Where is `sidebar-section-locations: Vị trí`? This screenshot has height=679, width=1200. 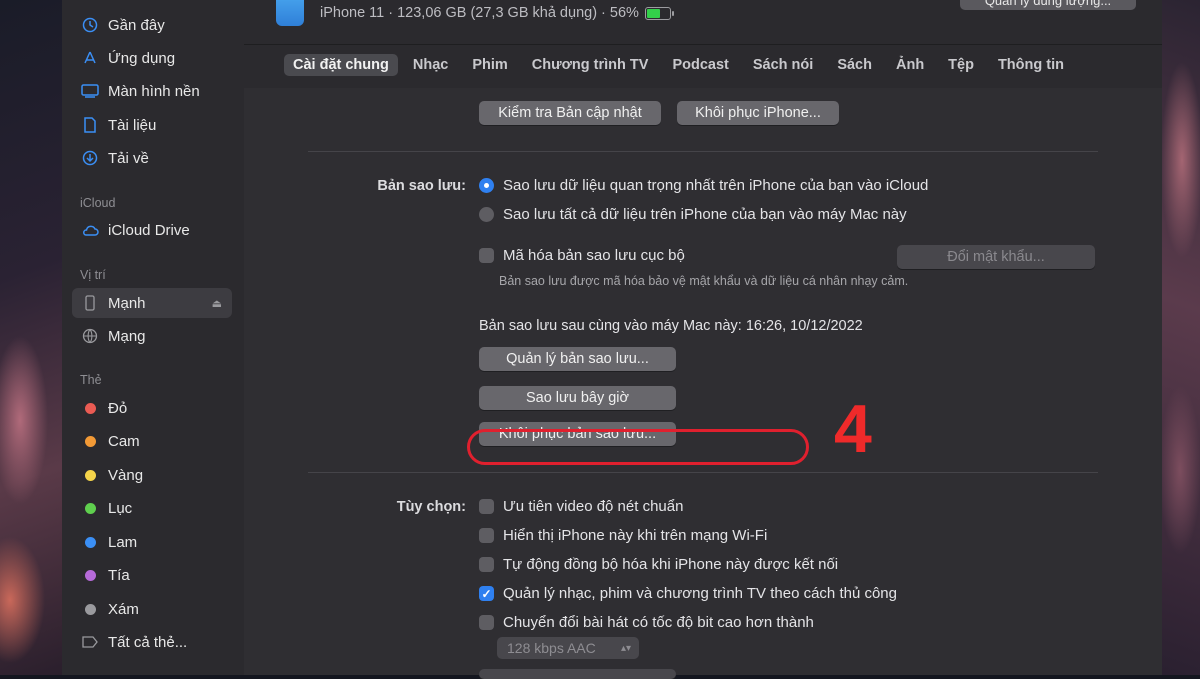
sidebar-section-locations: Vị trí is located at coordinates (93, 275).